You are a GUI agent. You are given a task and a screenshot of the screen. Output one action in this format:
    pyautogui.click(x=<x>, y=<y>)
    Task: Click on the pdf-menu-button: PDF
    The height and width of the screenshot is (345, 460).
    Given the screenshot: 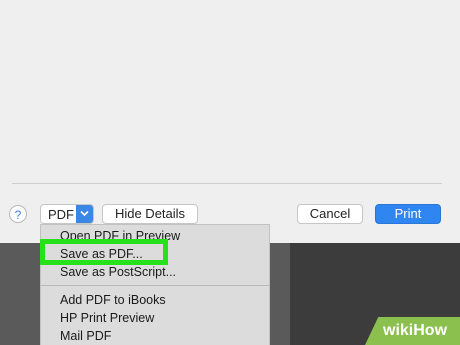 What is the action you would take?
    pyautogui.click(x=67, y=214)
    